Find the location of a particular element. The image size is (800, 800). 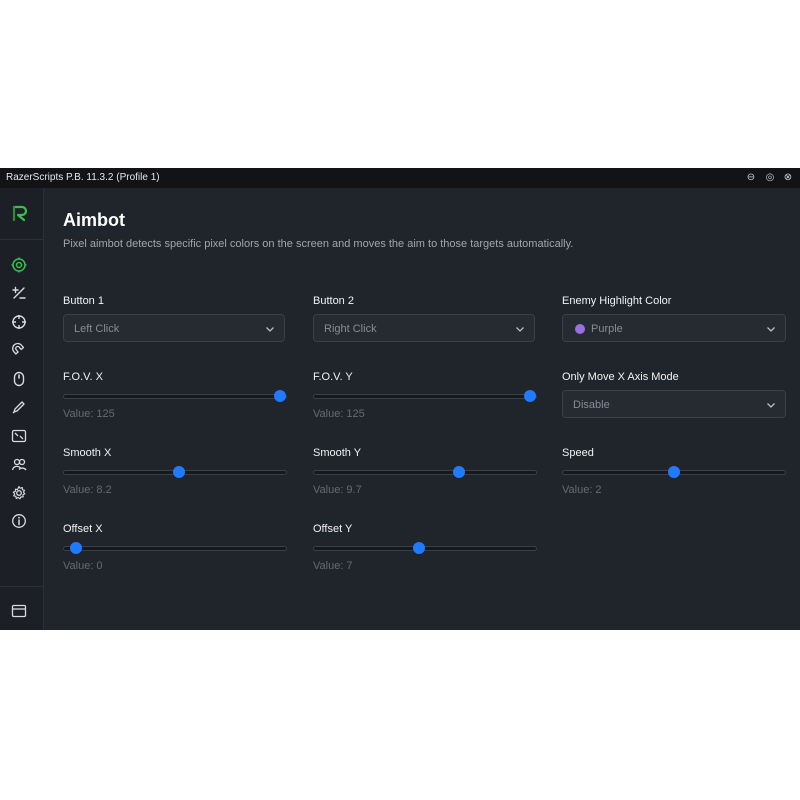

button2-select: Right Click is located at coordinates (424, 328).